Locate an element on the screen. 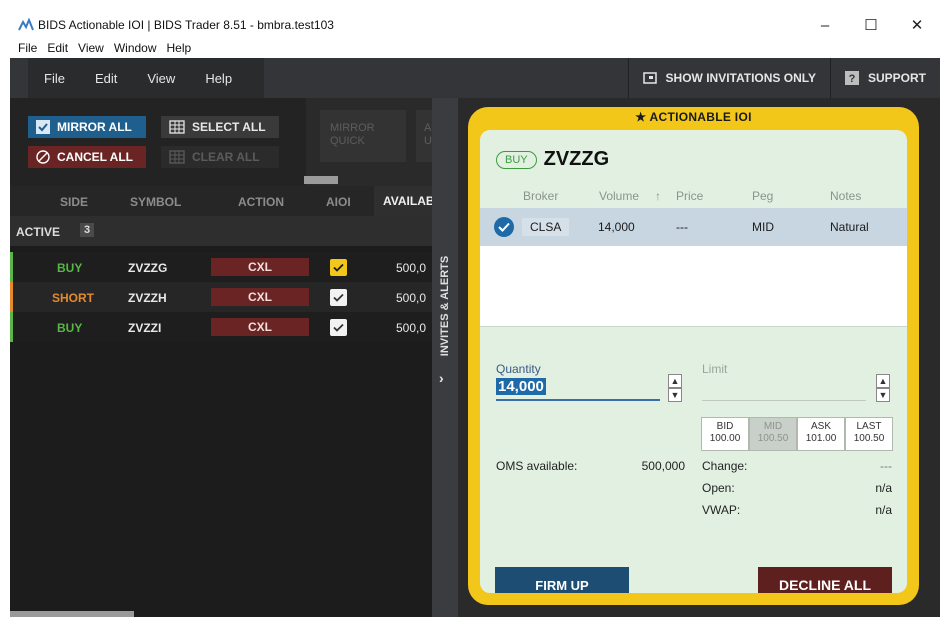 This screenshot has height=617, width=940. decline-all-button: DECLINE ALL is located at coordinates (825, 580).